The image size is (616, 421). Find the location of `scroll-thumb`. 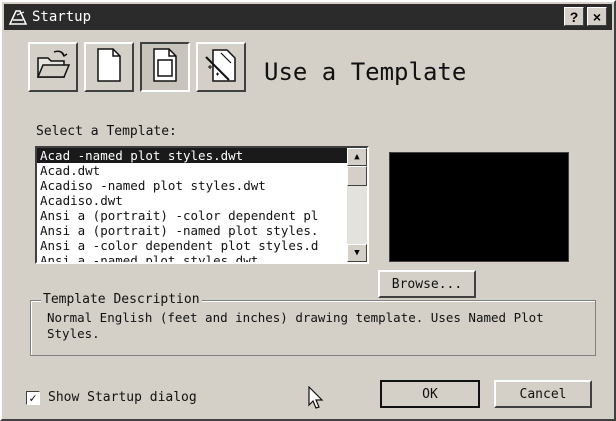

scroll-thumb is located at coordinates (357, 176).